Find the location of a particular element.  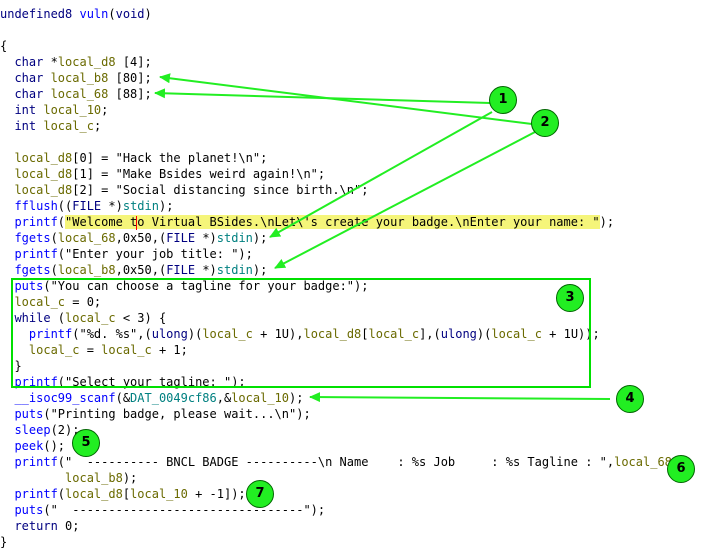

code-line: fgets(local_b8,0x50,(FILE *)stdin); is located at coordinates (133, 270).